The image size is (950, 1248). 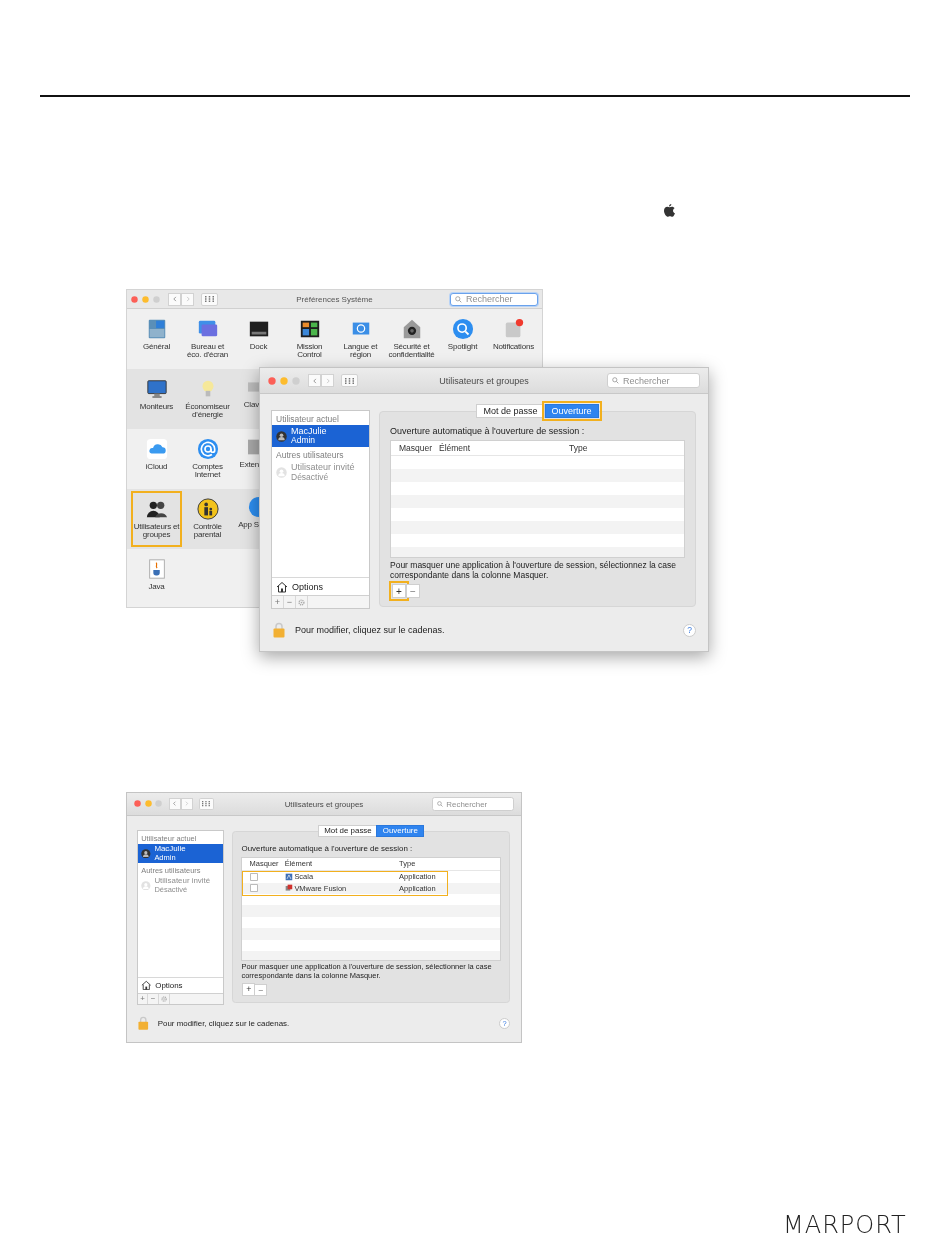 I want to click on preference-item: Dock, so click(x=258, y=339).